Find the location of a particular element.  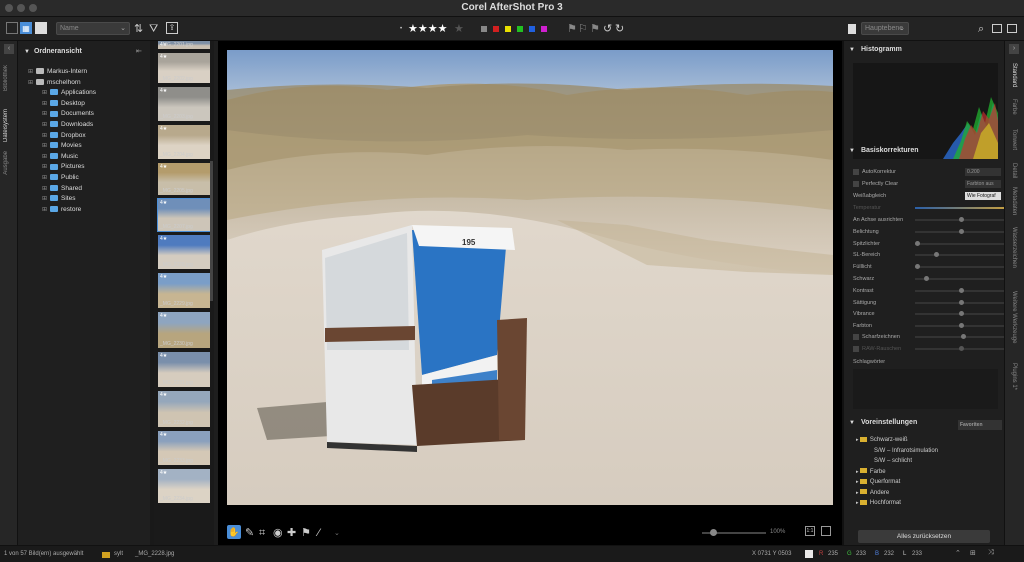

slider-row: Kontrast is located at coordinates (930, 291).